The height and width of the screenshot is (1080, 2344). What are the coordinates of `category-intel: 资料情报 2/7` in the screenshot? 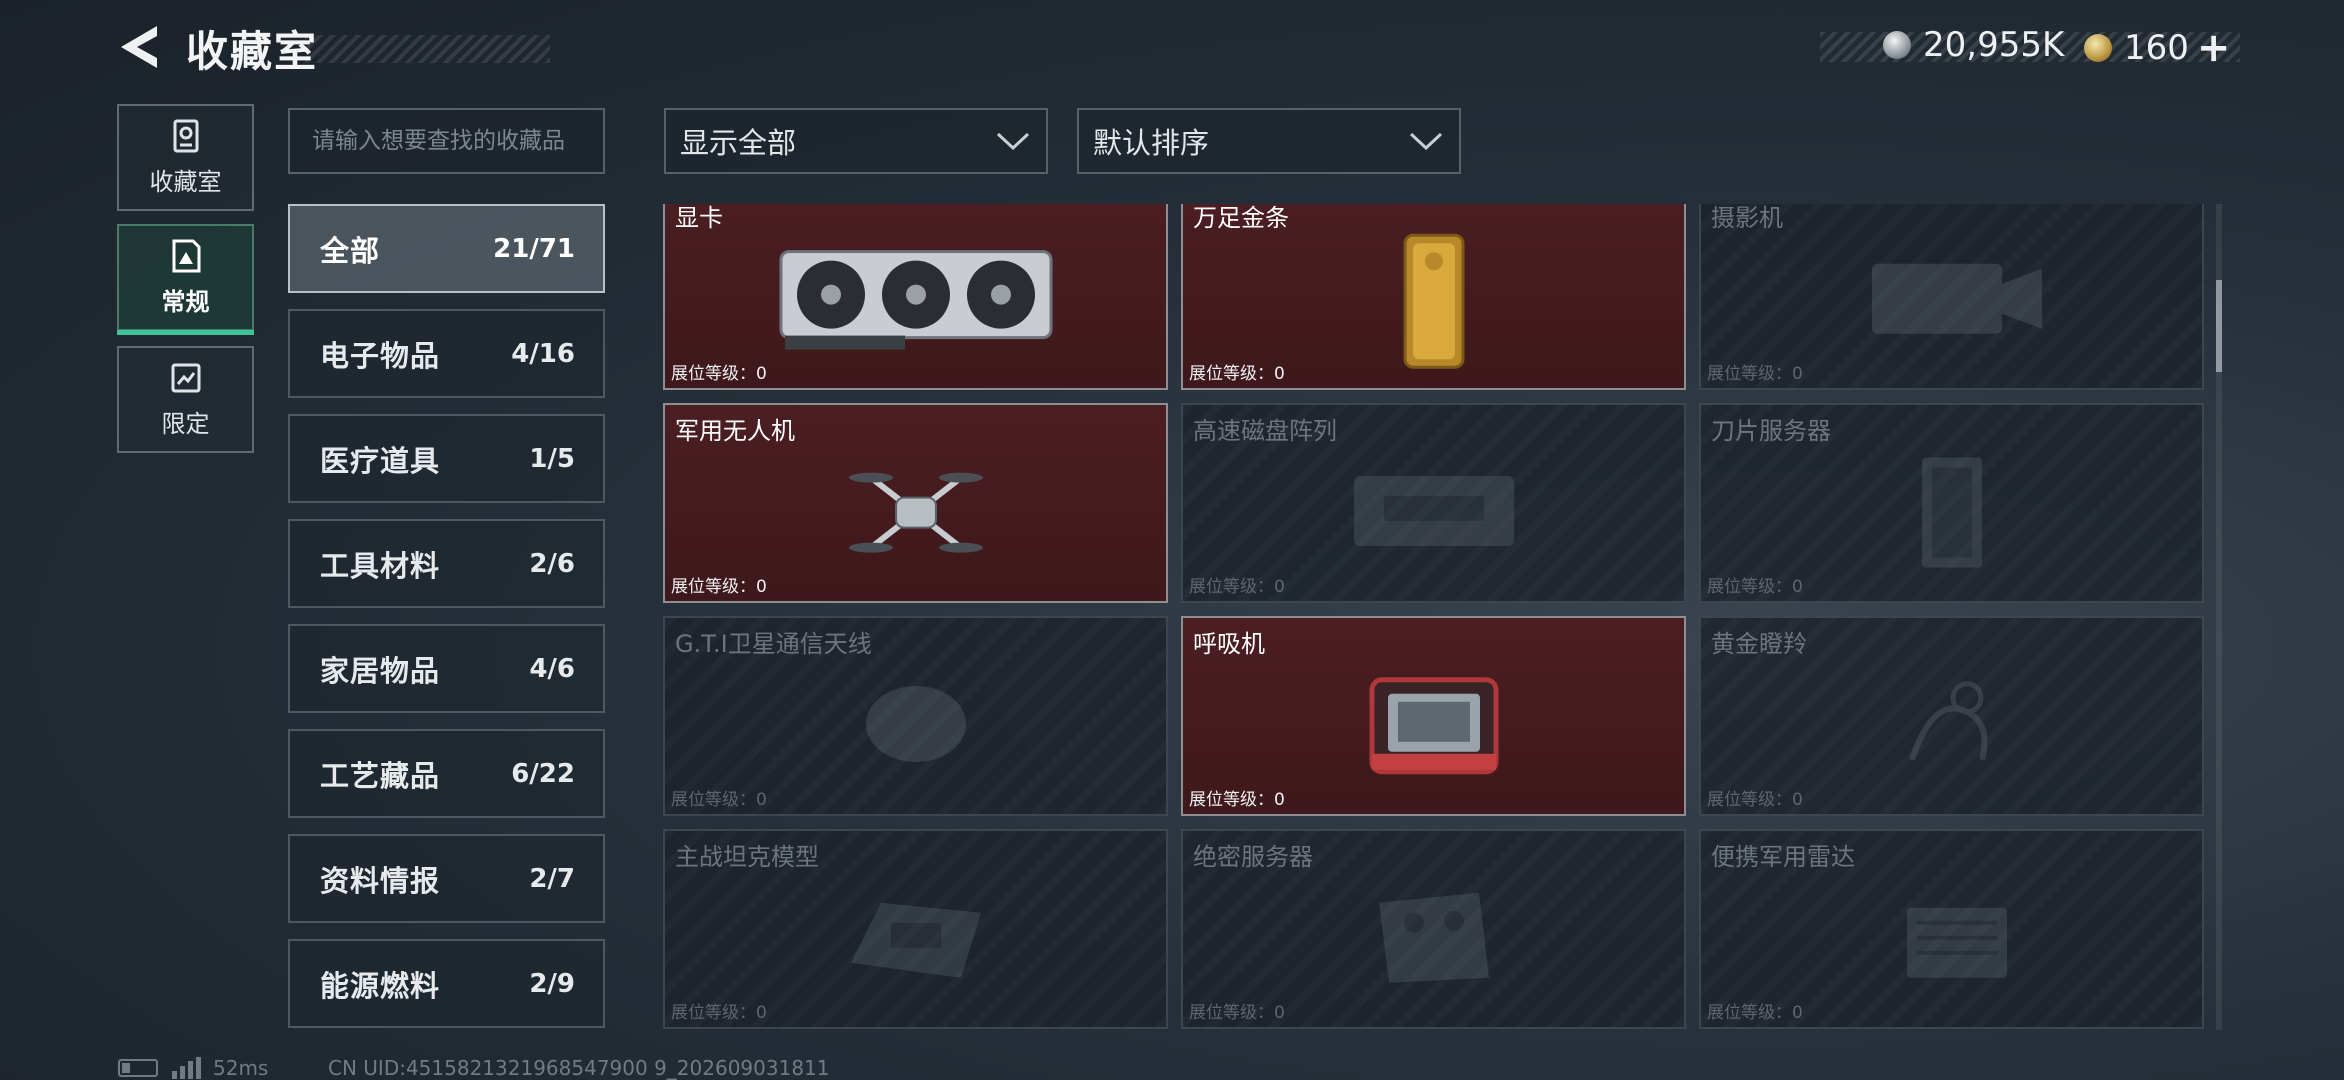 It's located at (446, 878).